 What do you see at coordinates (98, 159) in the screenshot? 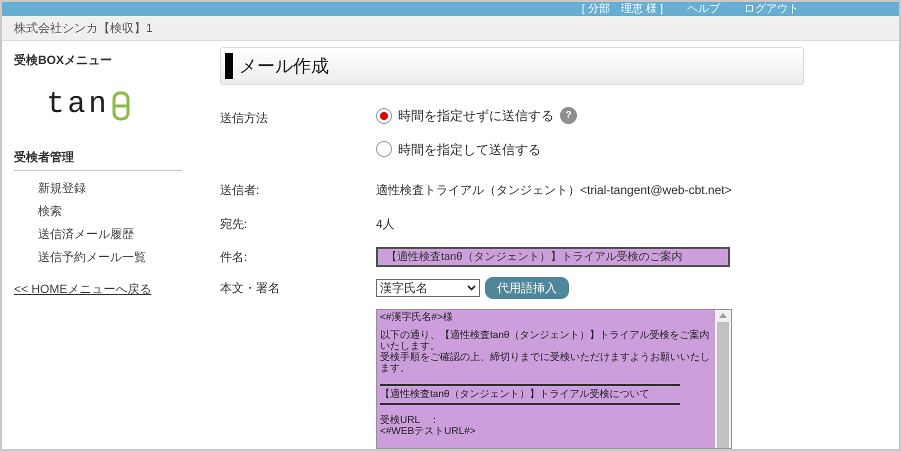
I see `section-title: 受検者管理` at bounding box center [98, 159].